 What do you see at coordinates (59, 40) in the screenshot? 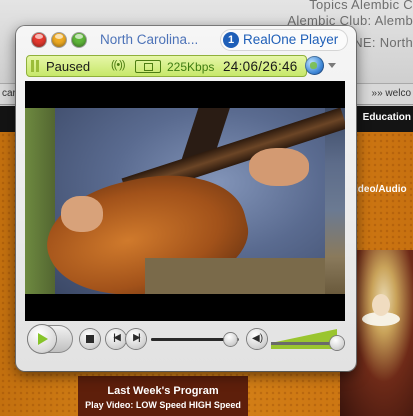
I see `minimize-window-button` at bounding box center [59, 40].